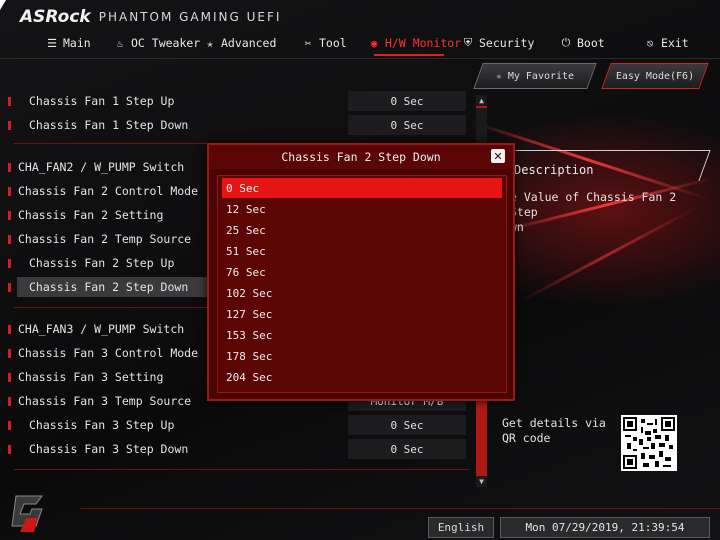  I want to click on qr-code, so click(649, 443).